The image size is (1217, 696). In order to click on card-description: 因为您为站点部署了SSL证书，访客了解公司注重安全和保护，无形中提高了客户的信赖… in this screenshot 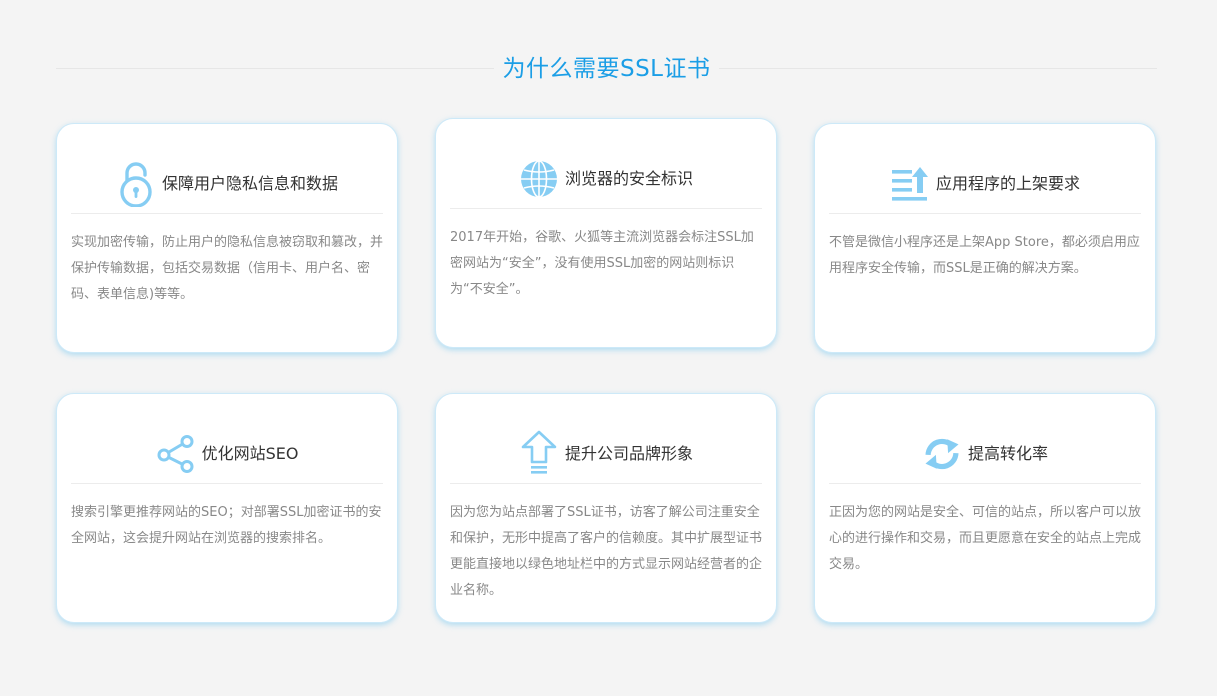, I will do `click(606, 551)`.